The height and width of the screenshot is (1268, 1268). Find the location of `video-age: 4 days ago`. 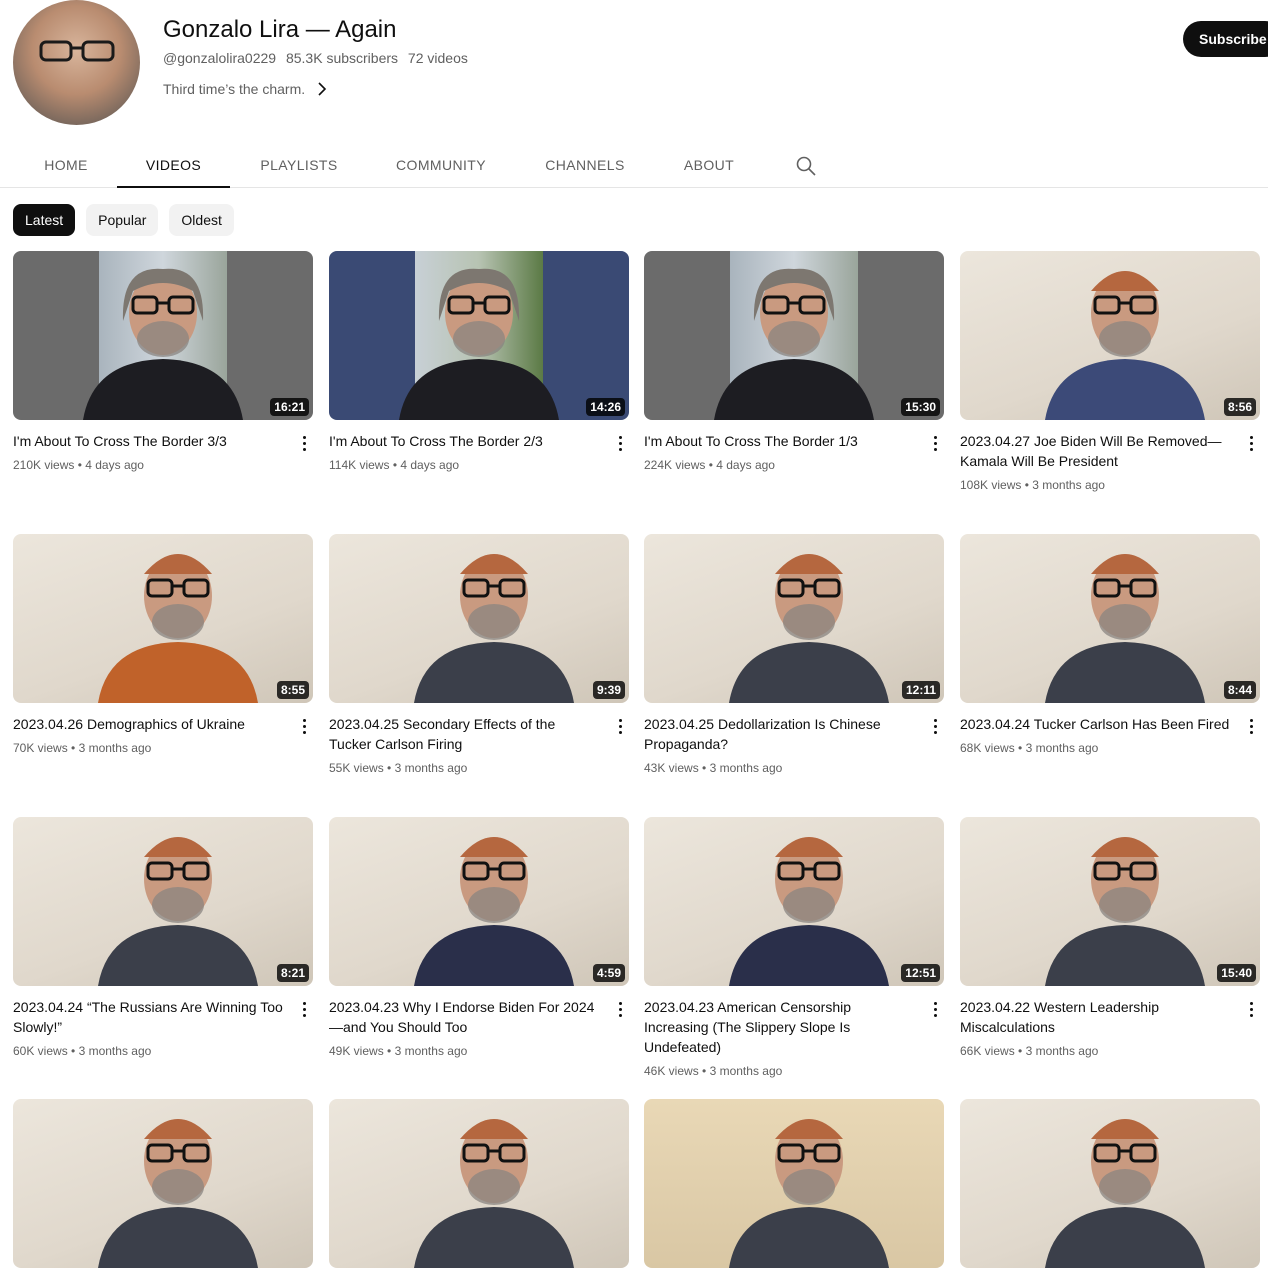

video-age: 4 days ago is located at coordinates (745, 465).